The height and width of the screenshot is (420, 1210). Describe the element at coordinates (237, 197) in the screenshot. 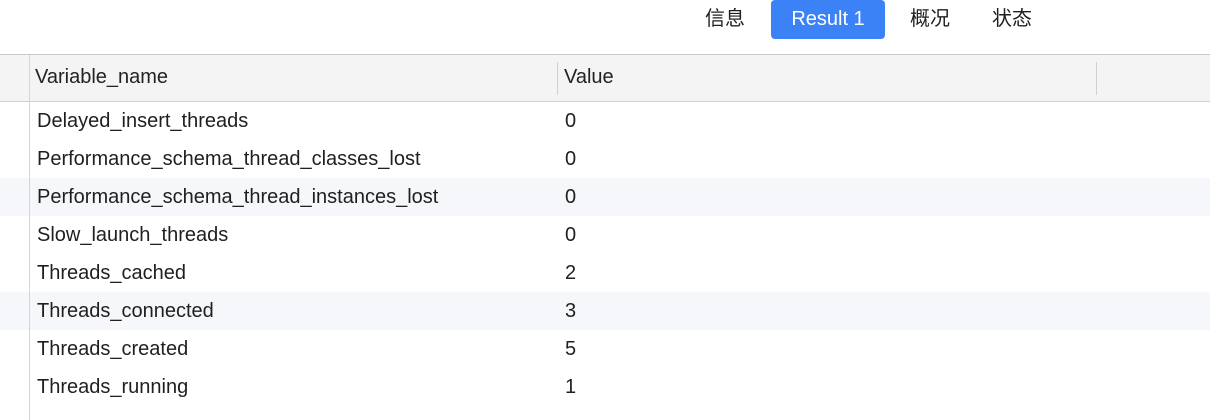

I see `cell-variable-name: Performance_schema_thread_instances_lost` at that location.